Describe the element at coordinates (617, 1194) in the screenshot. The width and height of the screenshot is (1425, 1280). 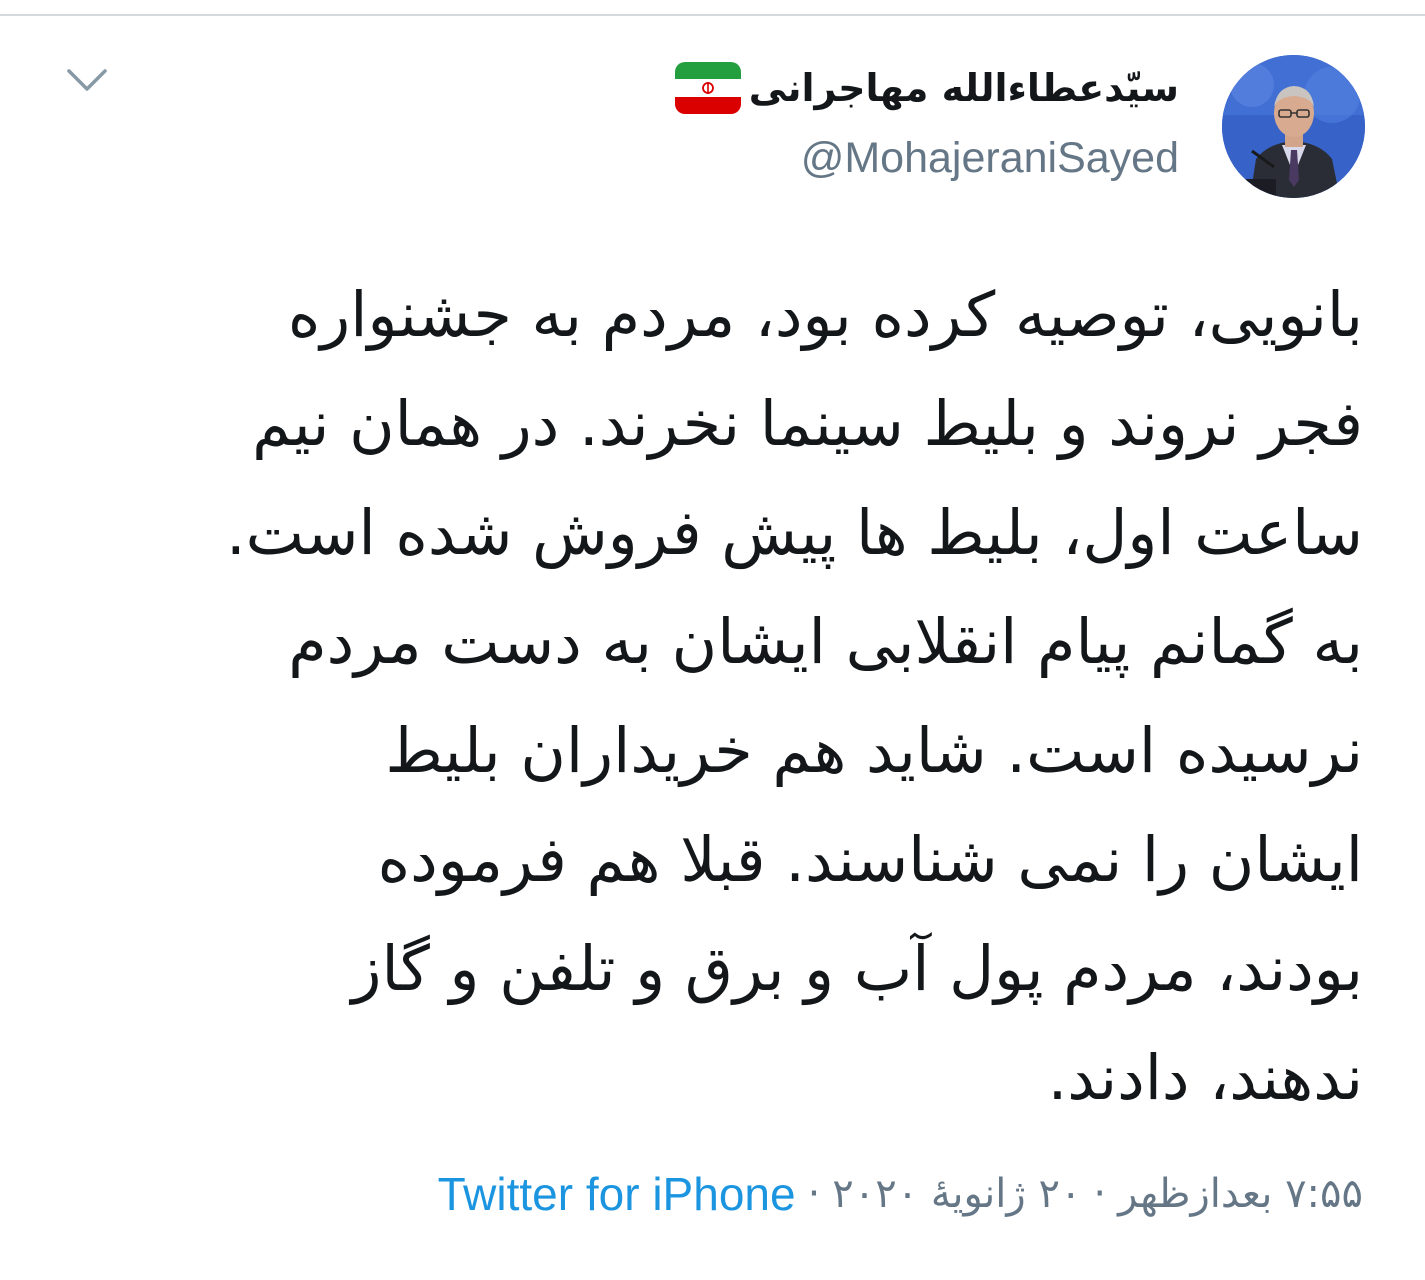
I see `tweet-source-link: Twitter for iPhone` at that location.